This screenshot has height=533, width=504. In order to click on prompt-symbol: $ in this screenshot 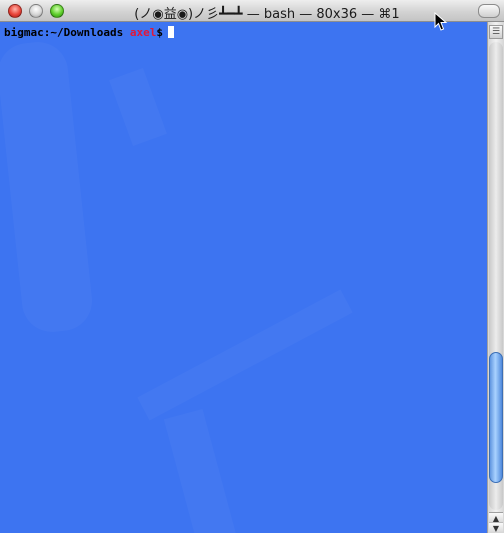, I will do `click(159, 32)`.